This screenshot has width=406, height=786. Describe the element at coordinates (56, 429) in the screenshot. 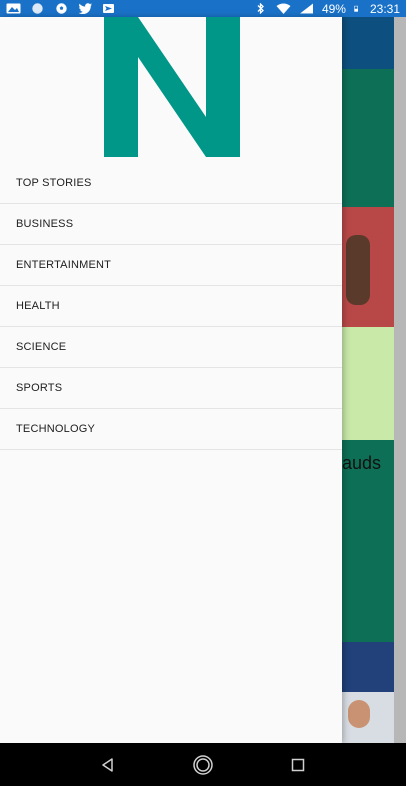

I see `menu-item-label: TECHNOLOGY` at that location.